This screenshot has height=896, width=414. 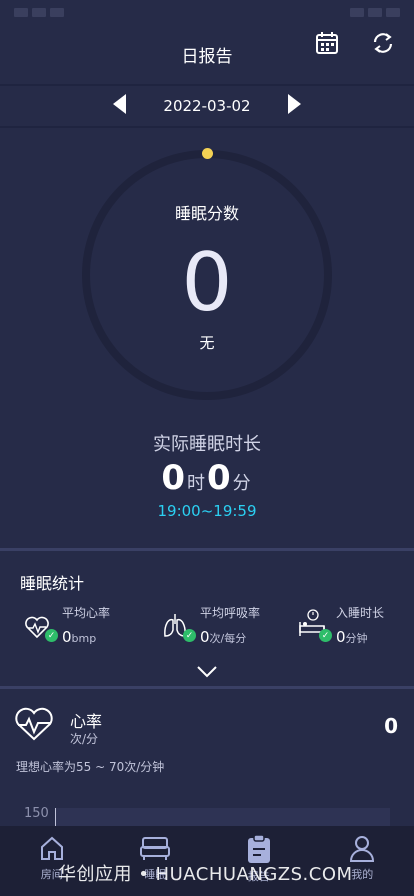 What do you see at coordinates (383, 43) in the screenshot?
I see `refresh-icon` at bounding box center [383, 43].